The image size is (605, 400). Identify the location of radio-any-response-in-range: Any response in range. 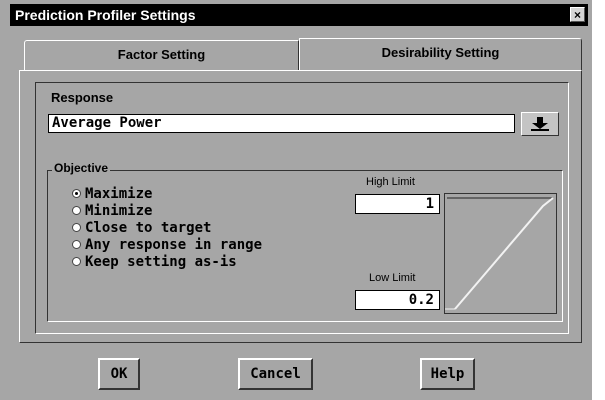
(167, 245).